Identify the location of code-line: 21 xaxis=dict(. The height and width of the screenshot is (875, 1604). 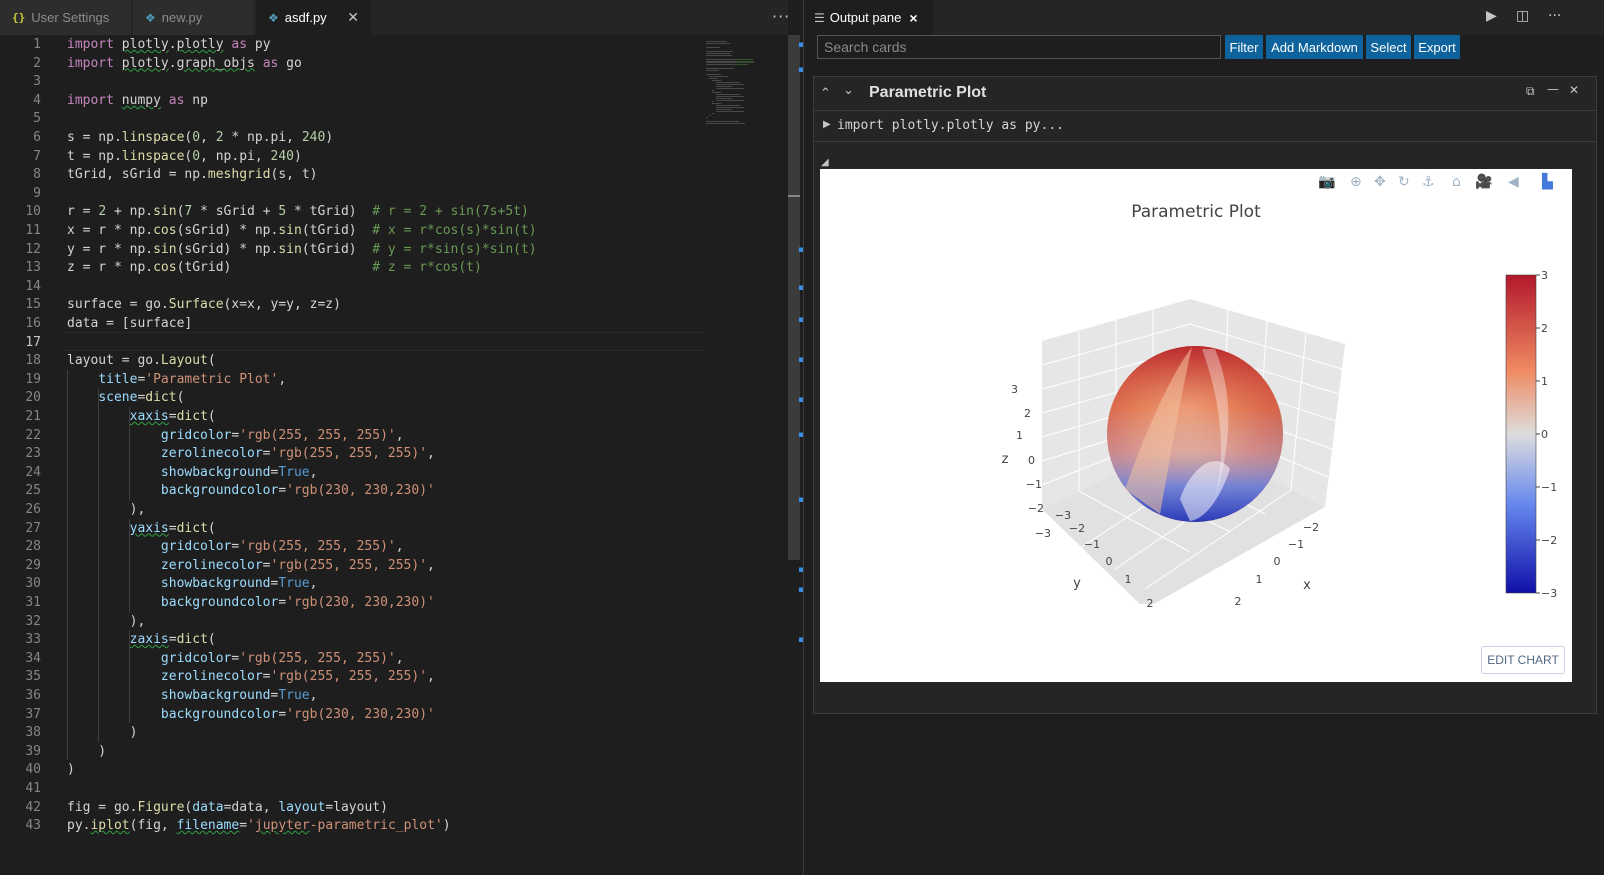
(353, 416).